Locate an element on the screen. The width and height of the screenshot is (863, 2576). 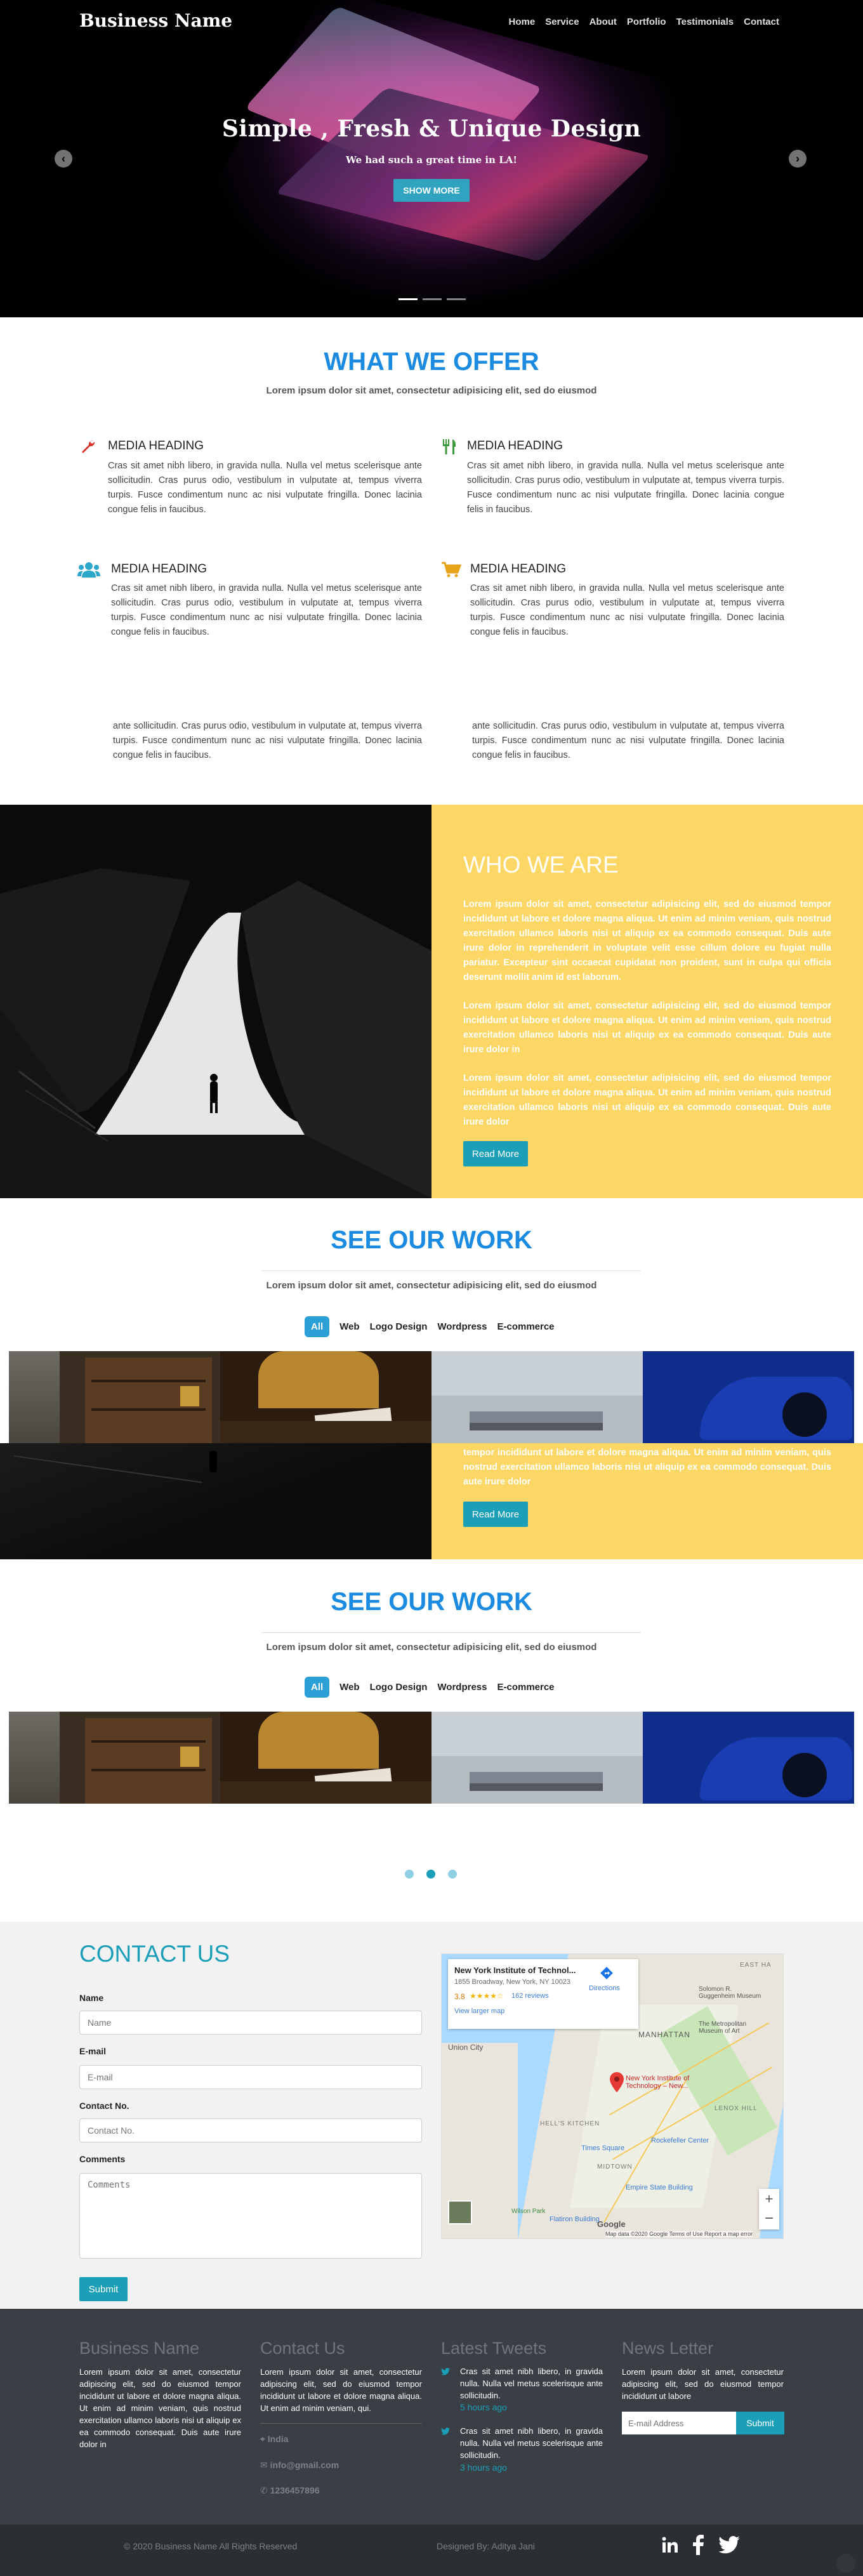
media-heading-3: MEDIA HEADING is located at coordinates (159, 569).